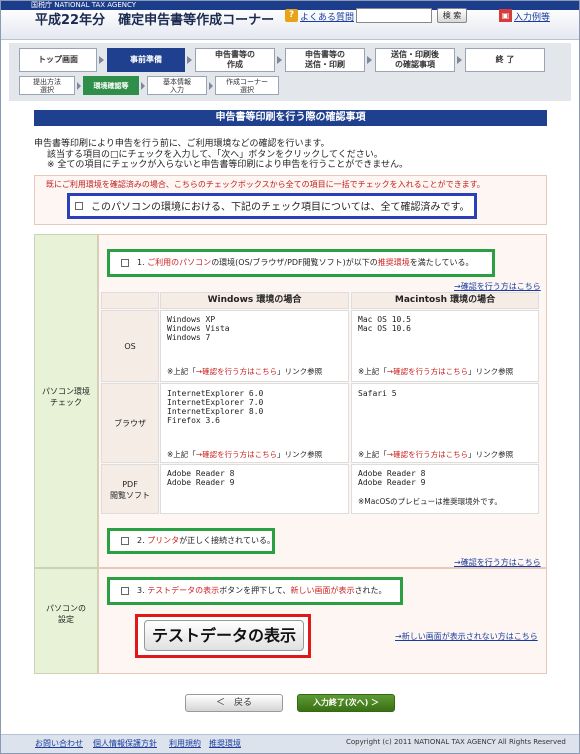 Image resolution: width=580 pixels, height=754 pixels. I want to click on browser-mac-ref: ※上記「→確認を行う方はこちら」リンク参照, so click(436, 454).